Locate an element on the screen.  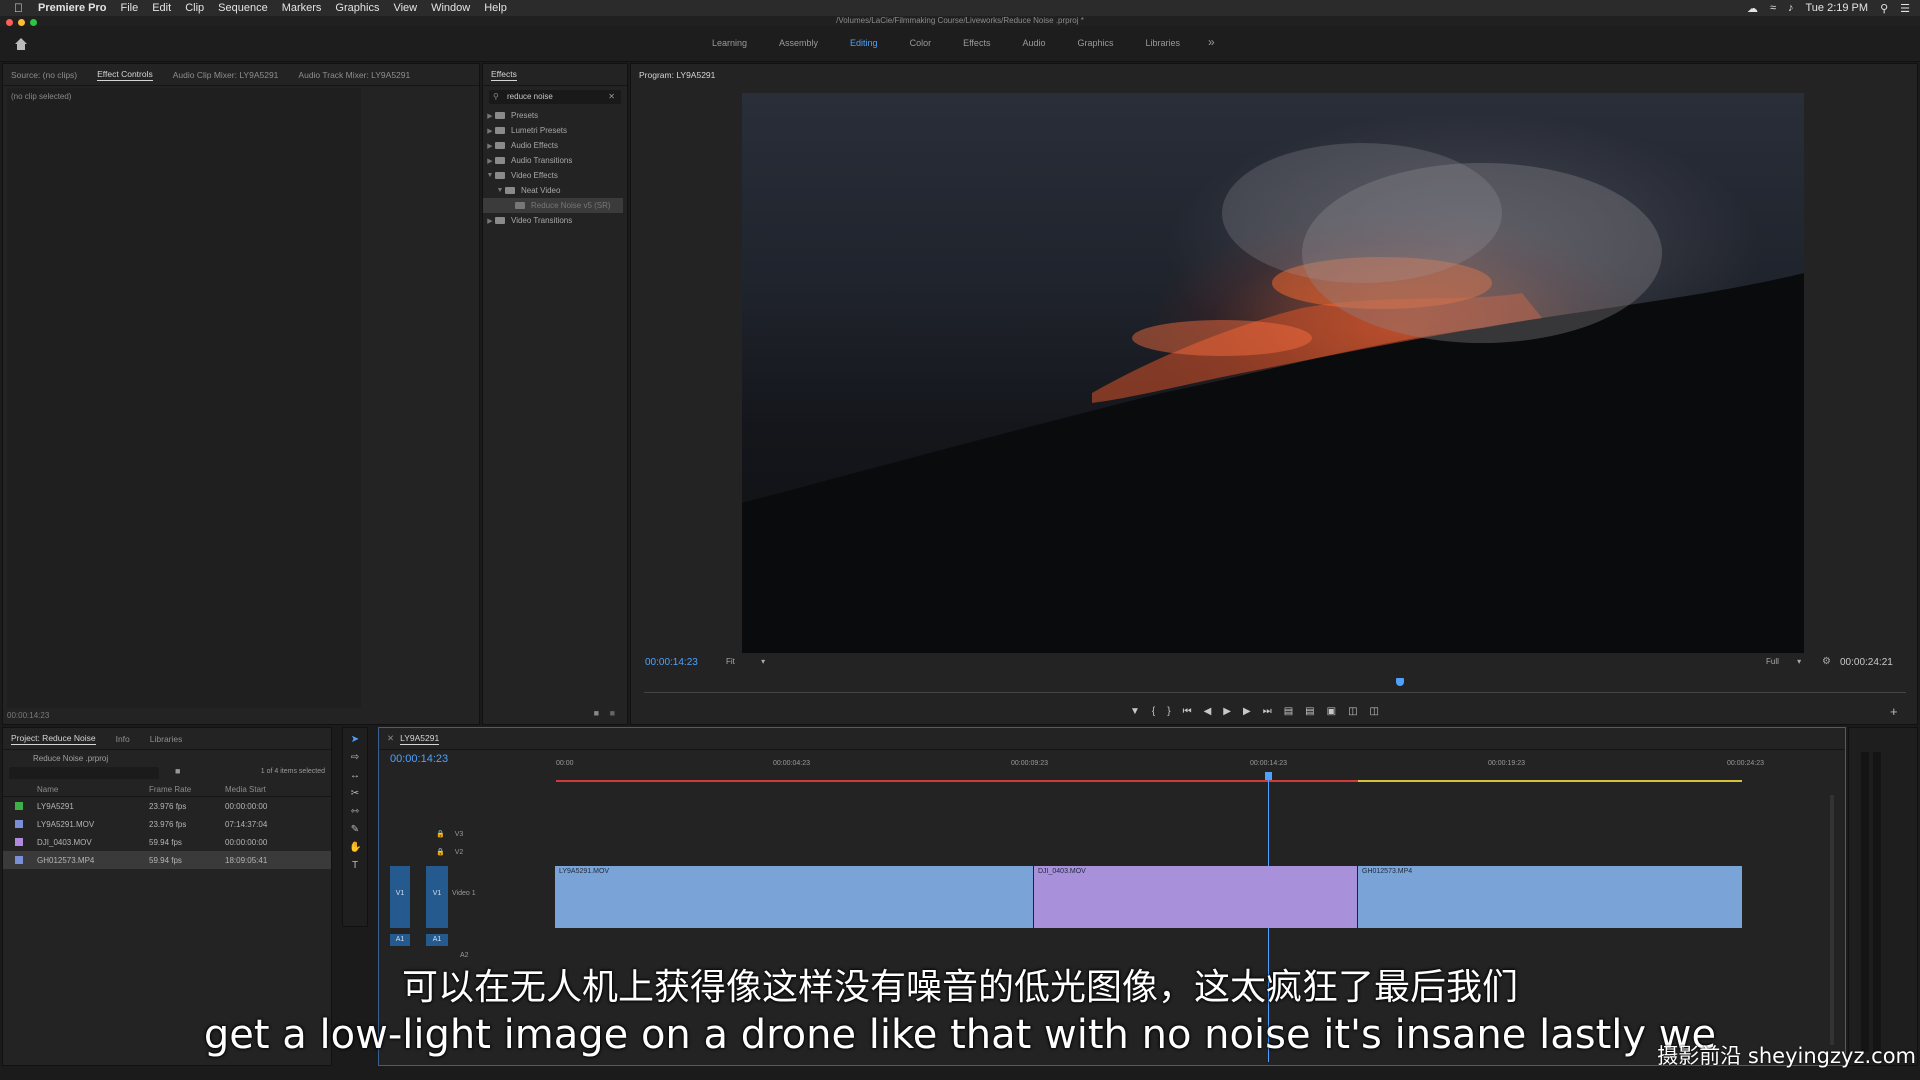
extract-icon: ▤ is located at coordinates (1309, 711).